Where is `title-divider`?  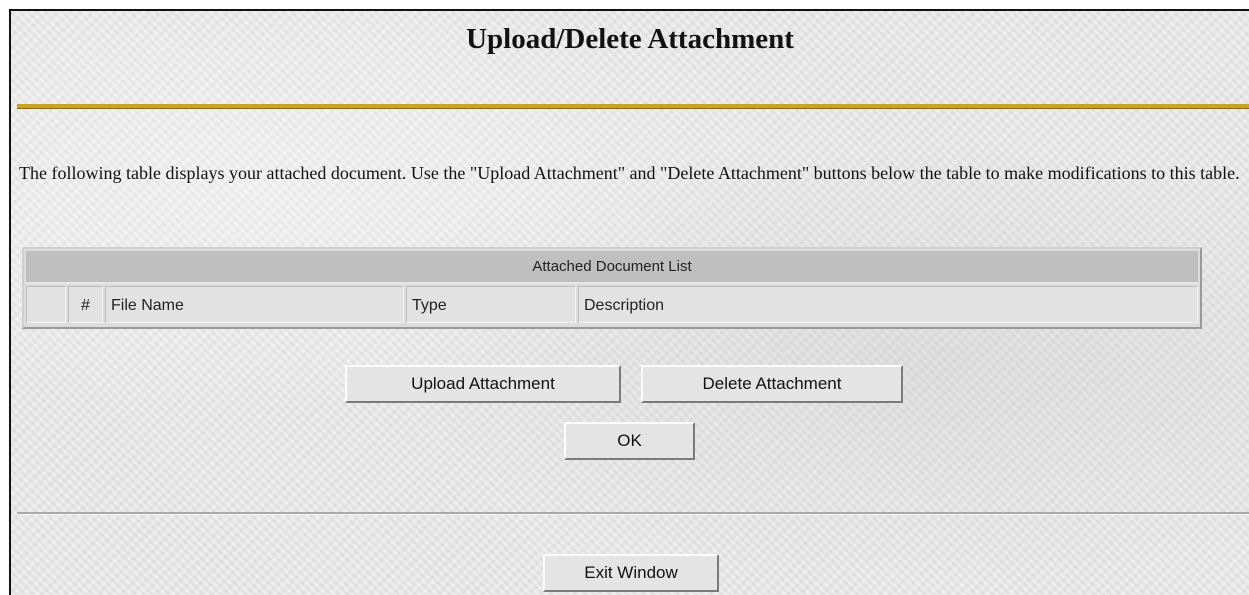 title-divider is located at coordinates (633, 106).